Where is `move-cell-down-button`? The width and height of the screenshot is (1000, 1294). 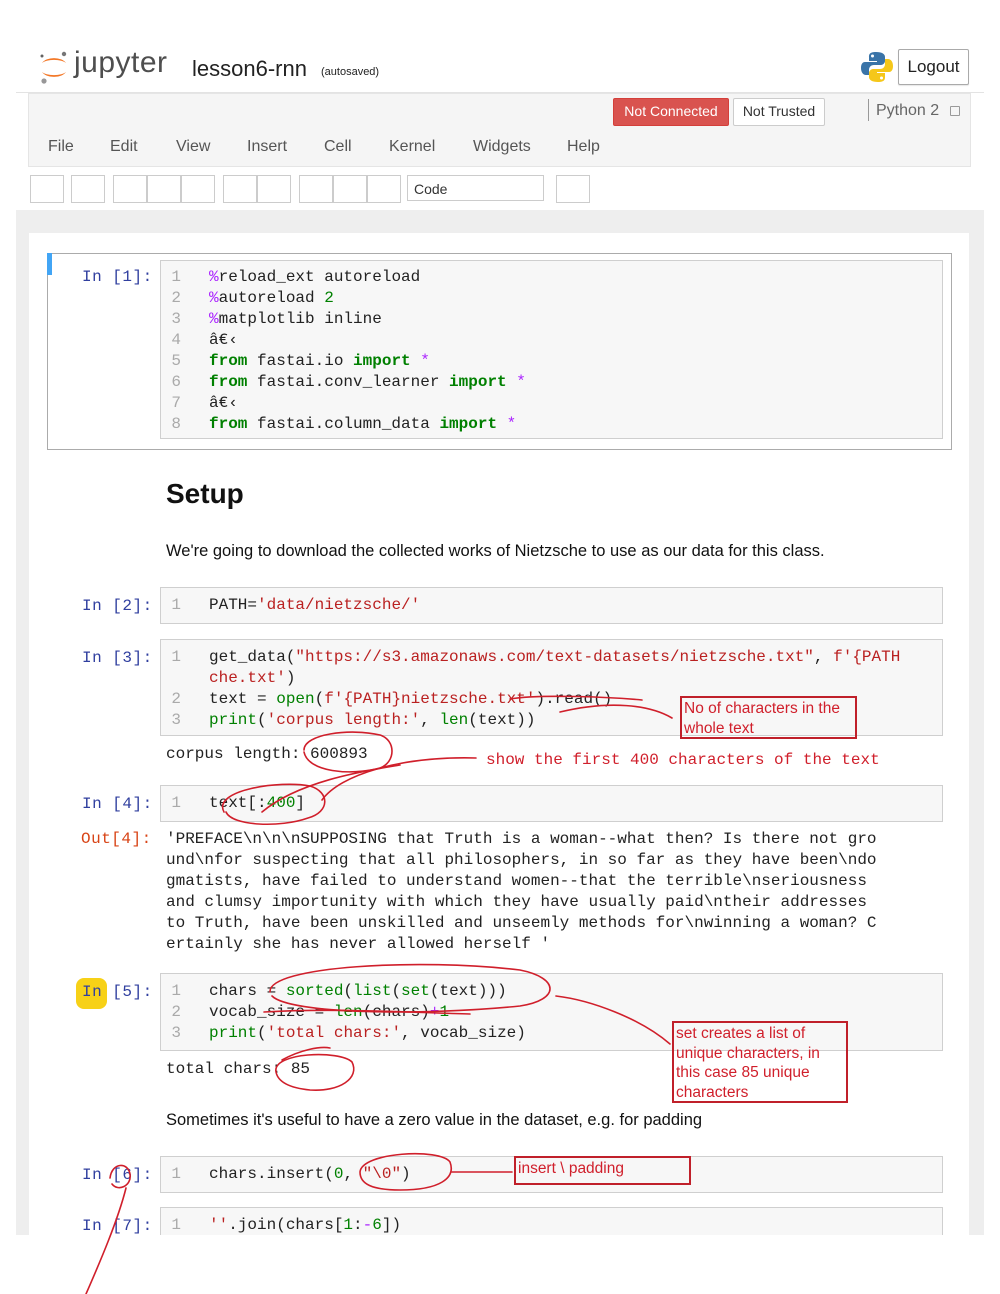 move-cell-down-button is located at coordinates (274, 189).